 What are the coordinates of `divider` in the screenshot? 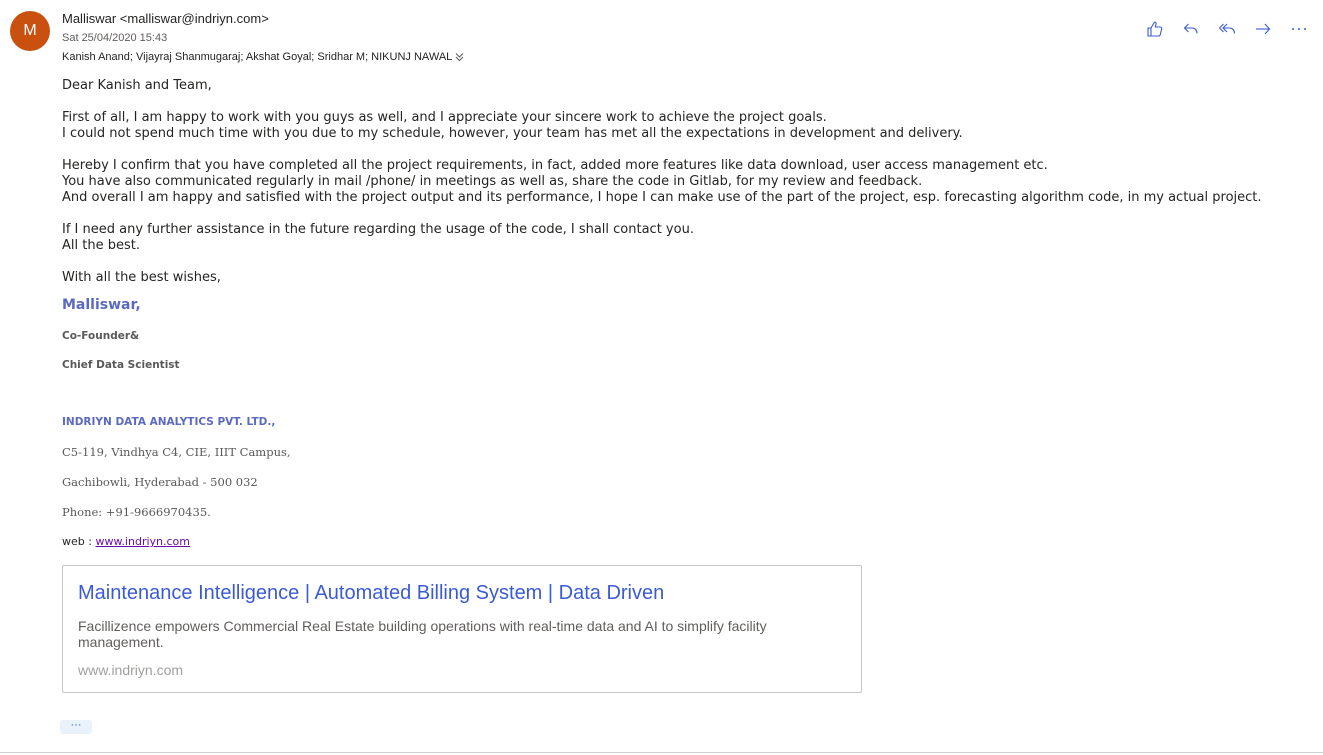 It's located at (661, 752).